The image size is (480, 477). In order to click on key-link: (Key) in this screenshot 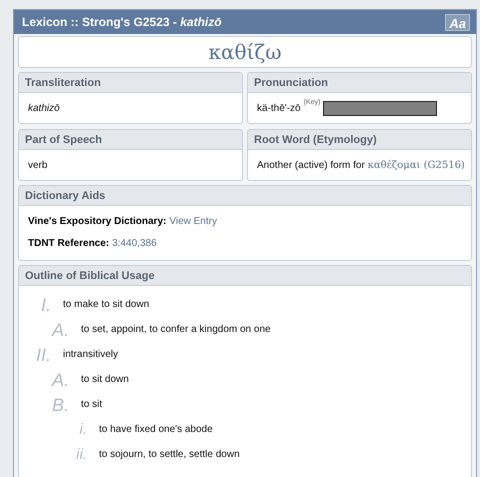, I will do `click(312, 102)`.